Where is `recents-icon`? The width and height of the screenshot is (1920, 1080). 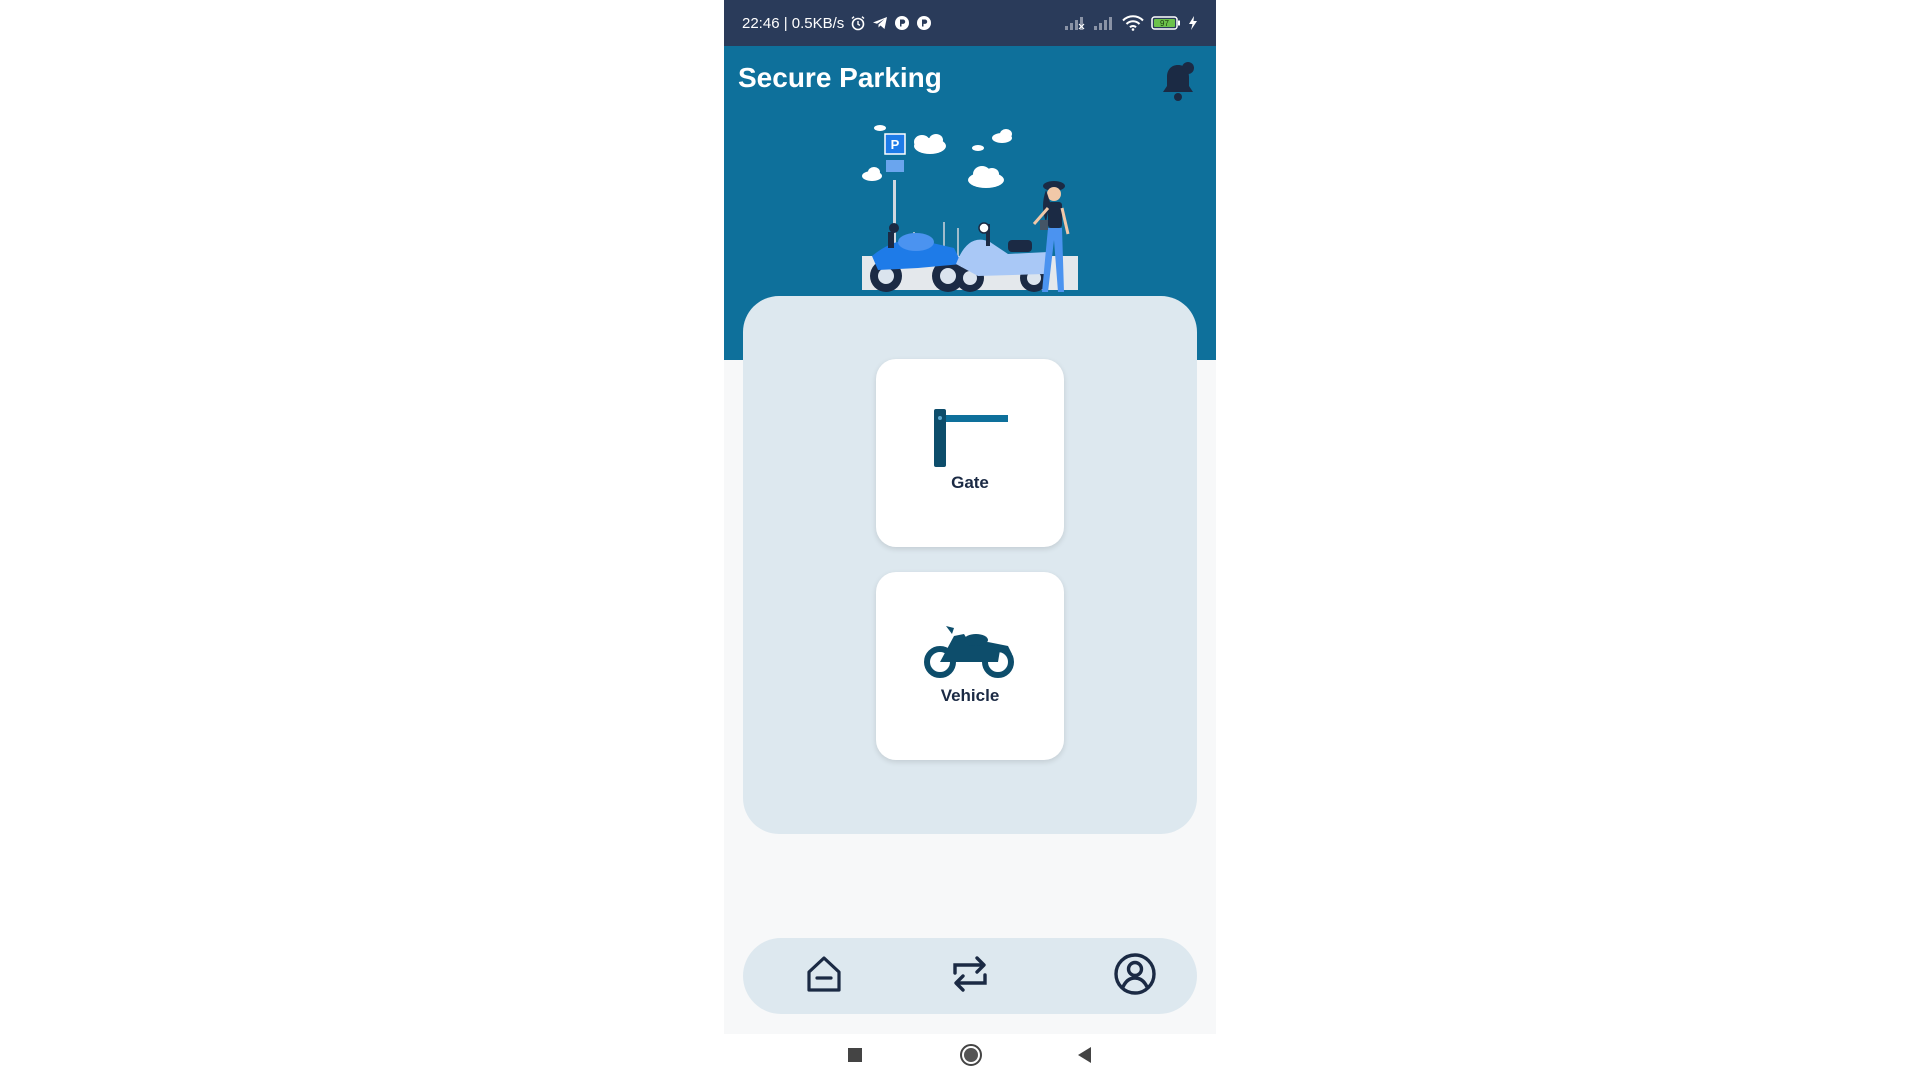 recents-icon is located at coordinates (855, 1057).